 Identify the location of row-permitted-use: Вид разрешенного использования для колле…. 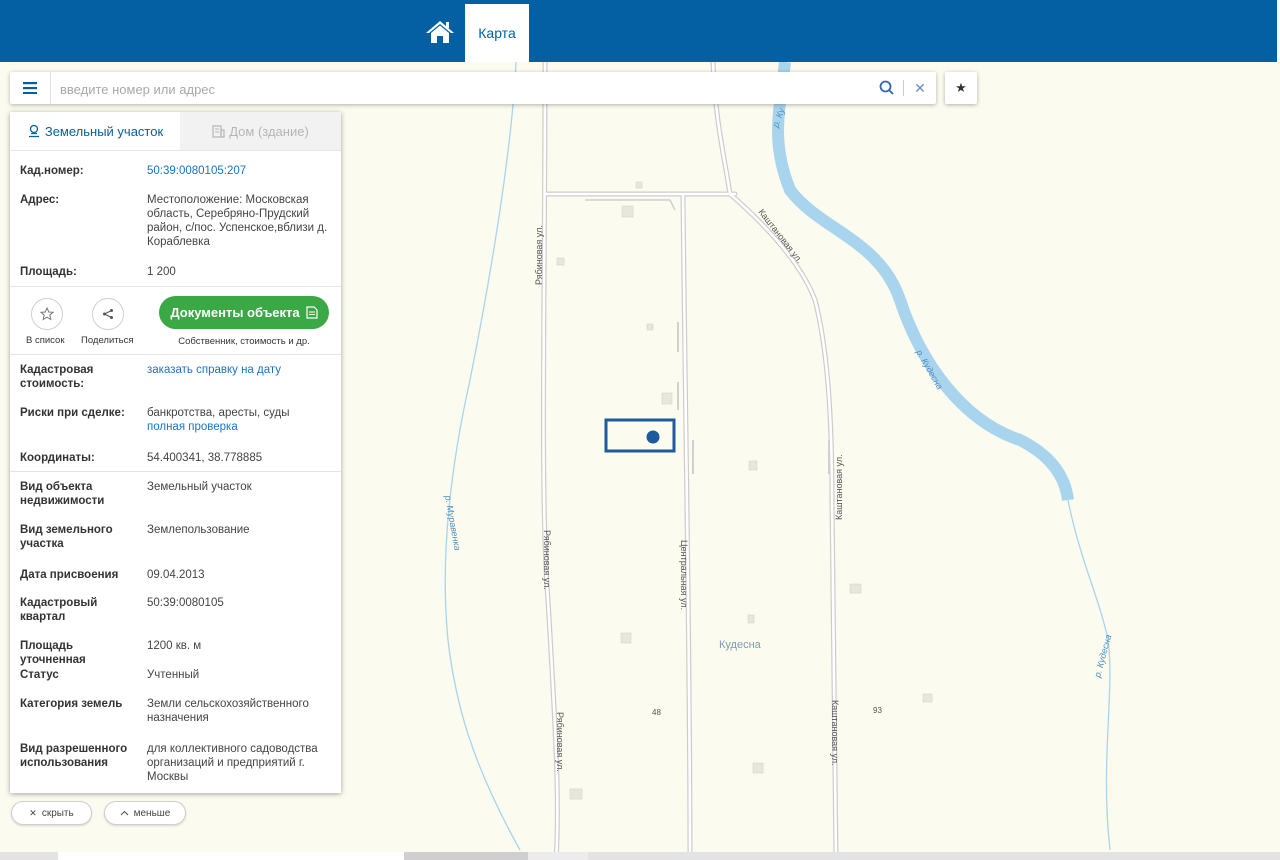
(175, 763).